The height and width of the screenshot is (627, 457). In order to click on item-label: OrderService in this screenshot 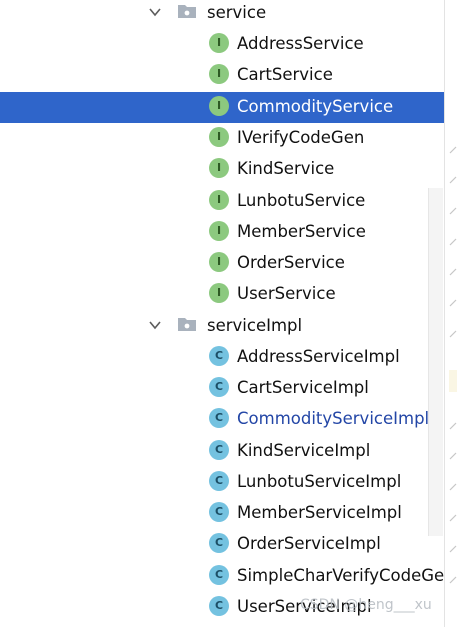, I will do `click(291, 262)`.